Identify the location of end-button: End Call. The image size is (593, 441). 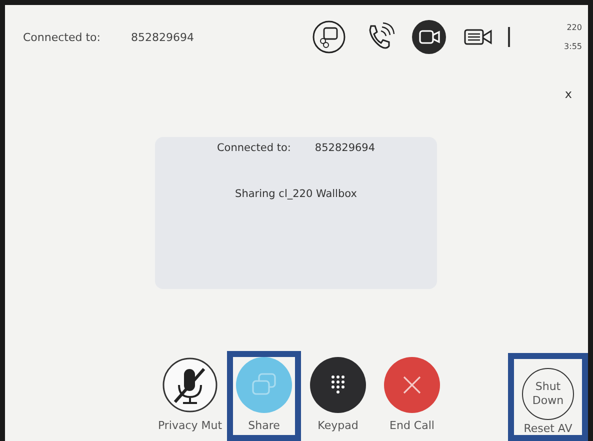
(412, 396).